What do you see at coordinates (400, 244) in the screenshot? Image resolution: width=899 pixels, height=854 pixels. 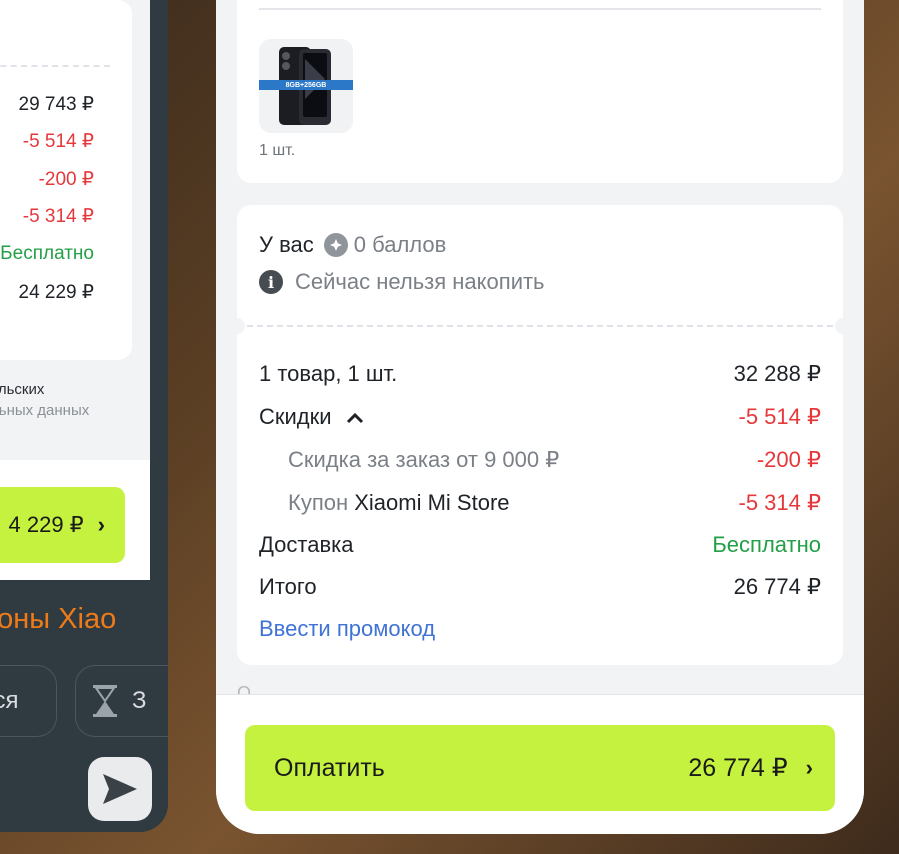 I see `points-value: 0 баллов` at bounding box center [400, 244].